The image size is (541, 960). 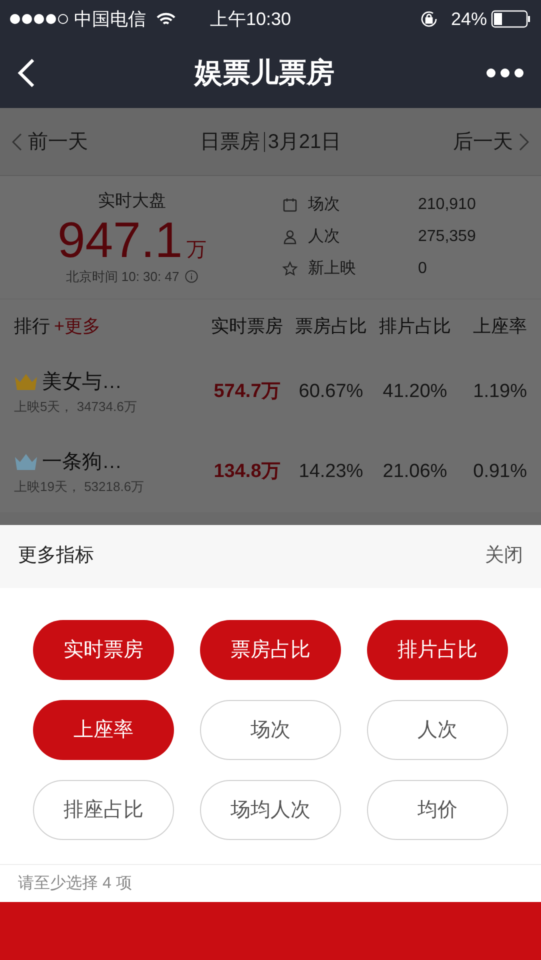 I want to click on back-icon, so click(x=26, y=73).